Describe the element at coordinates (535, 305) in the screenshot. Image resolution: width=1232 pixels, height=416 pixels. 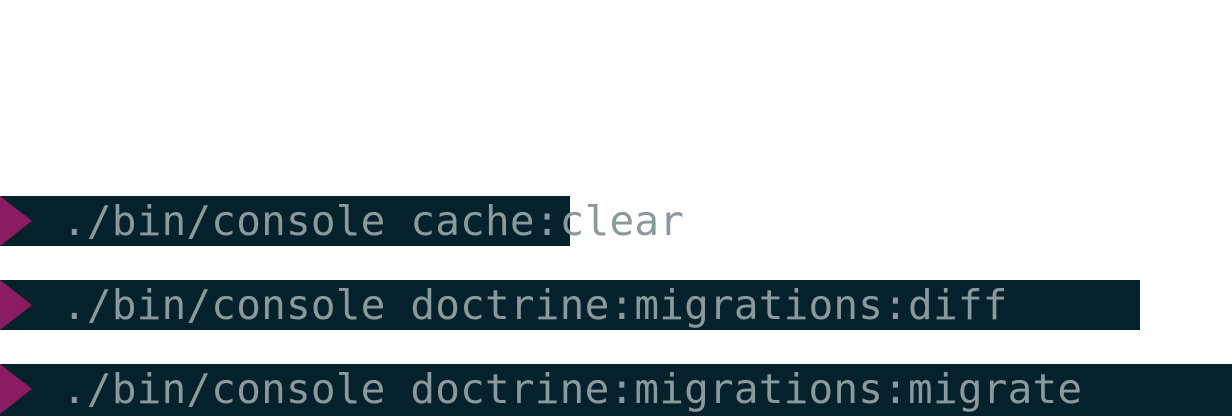
I see `command-text: ./bin/console doctrine:migrations:diff` at that location.